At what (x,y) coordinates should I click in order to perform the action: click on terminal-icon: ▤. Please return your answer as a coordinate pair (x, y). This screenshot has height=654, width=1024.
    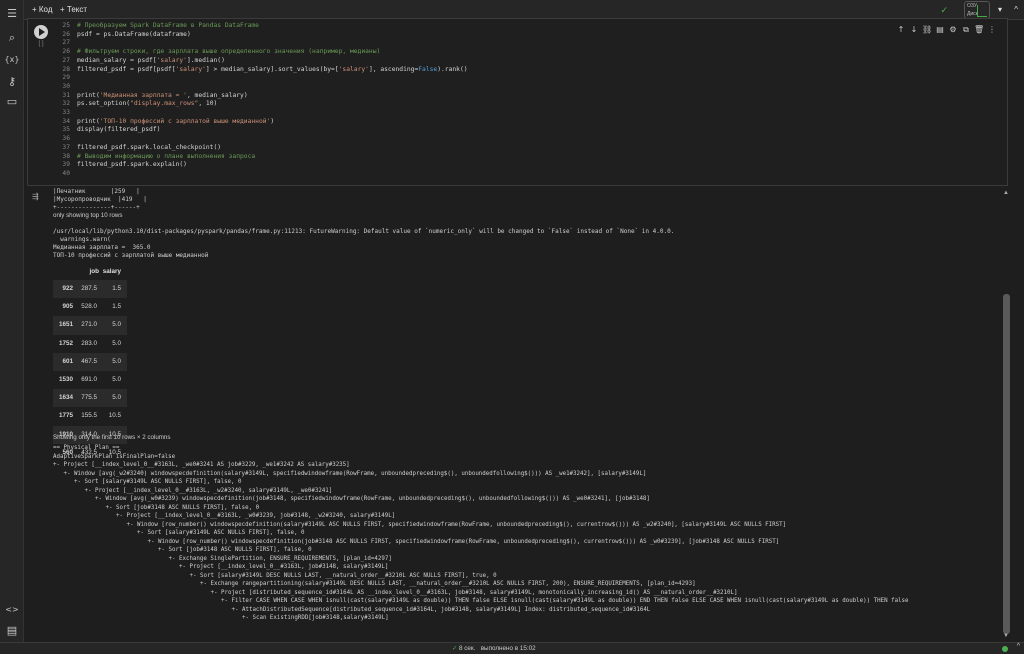
    Looking at the image, I should click on (12, 631).